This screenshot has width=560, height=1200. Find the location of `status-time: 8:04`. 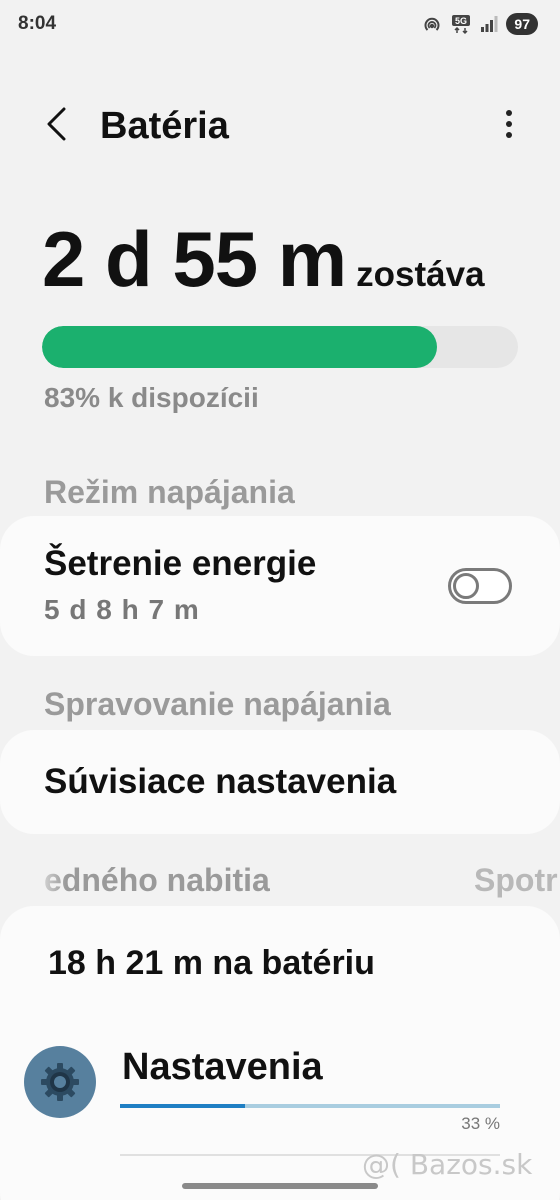

status-time: 8:04 is located at coordinates (37, 23).